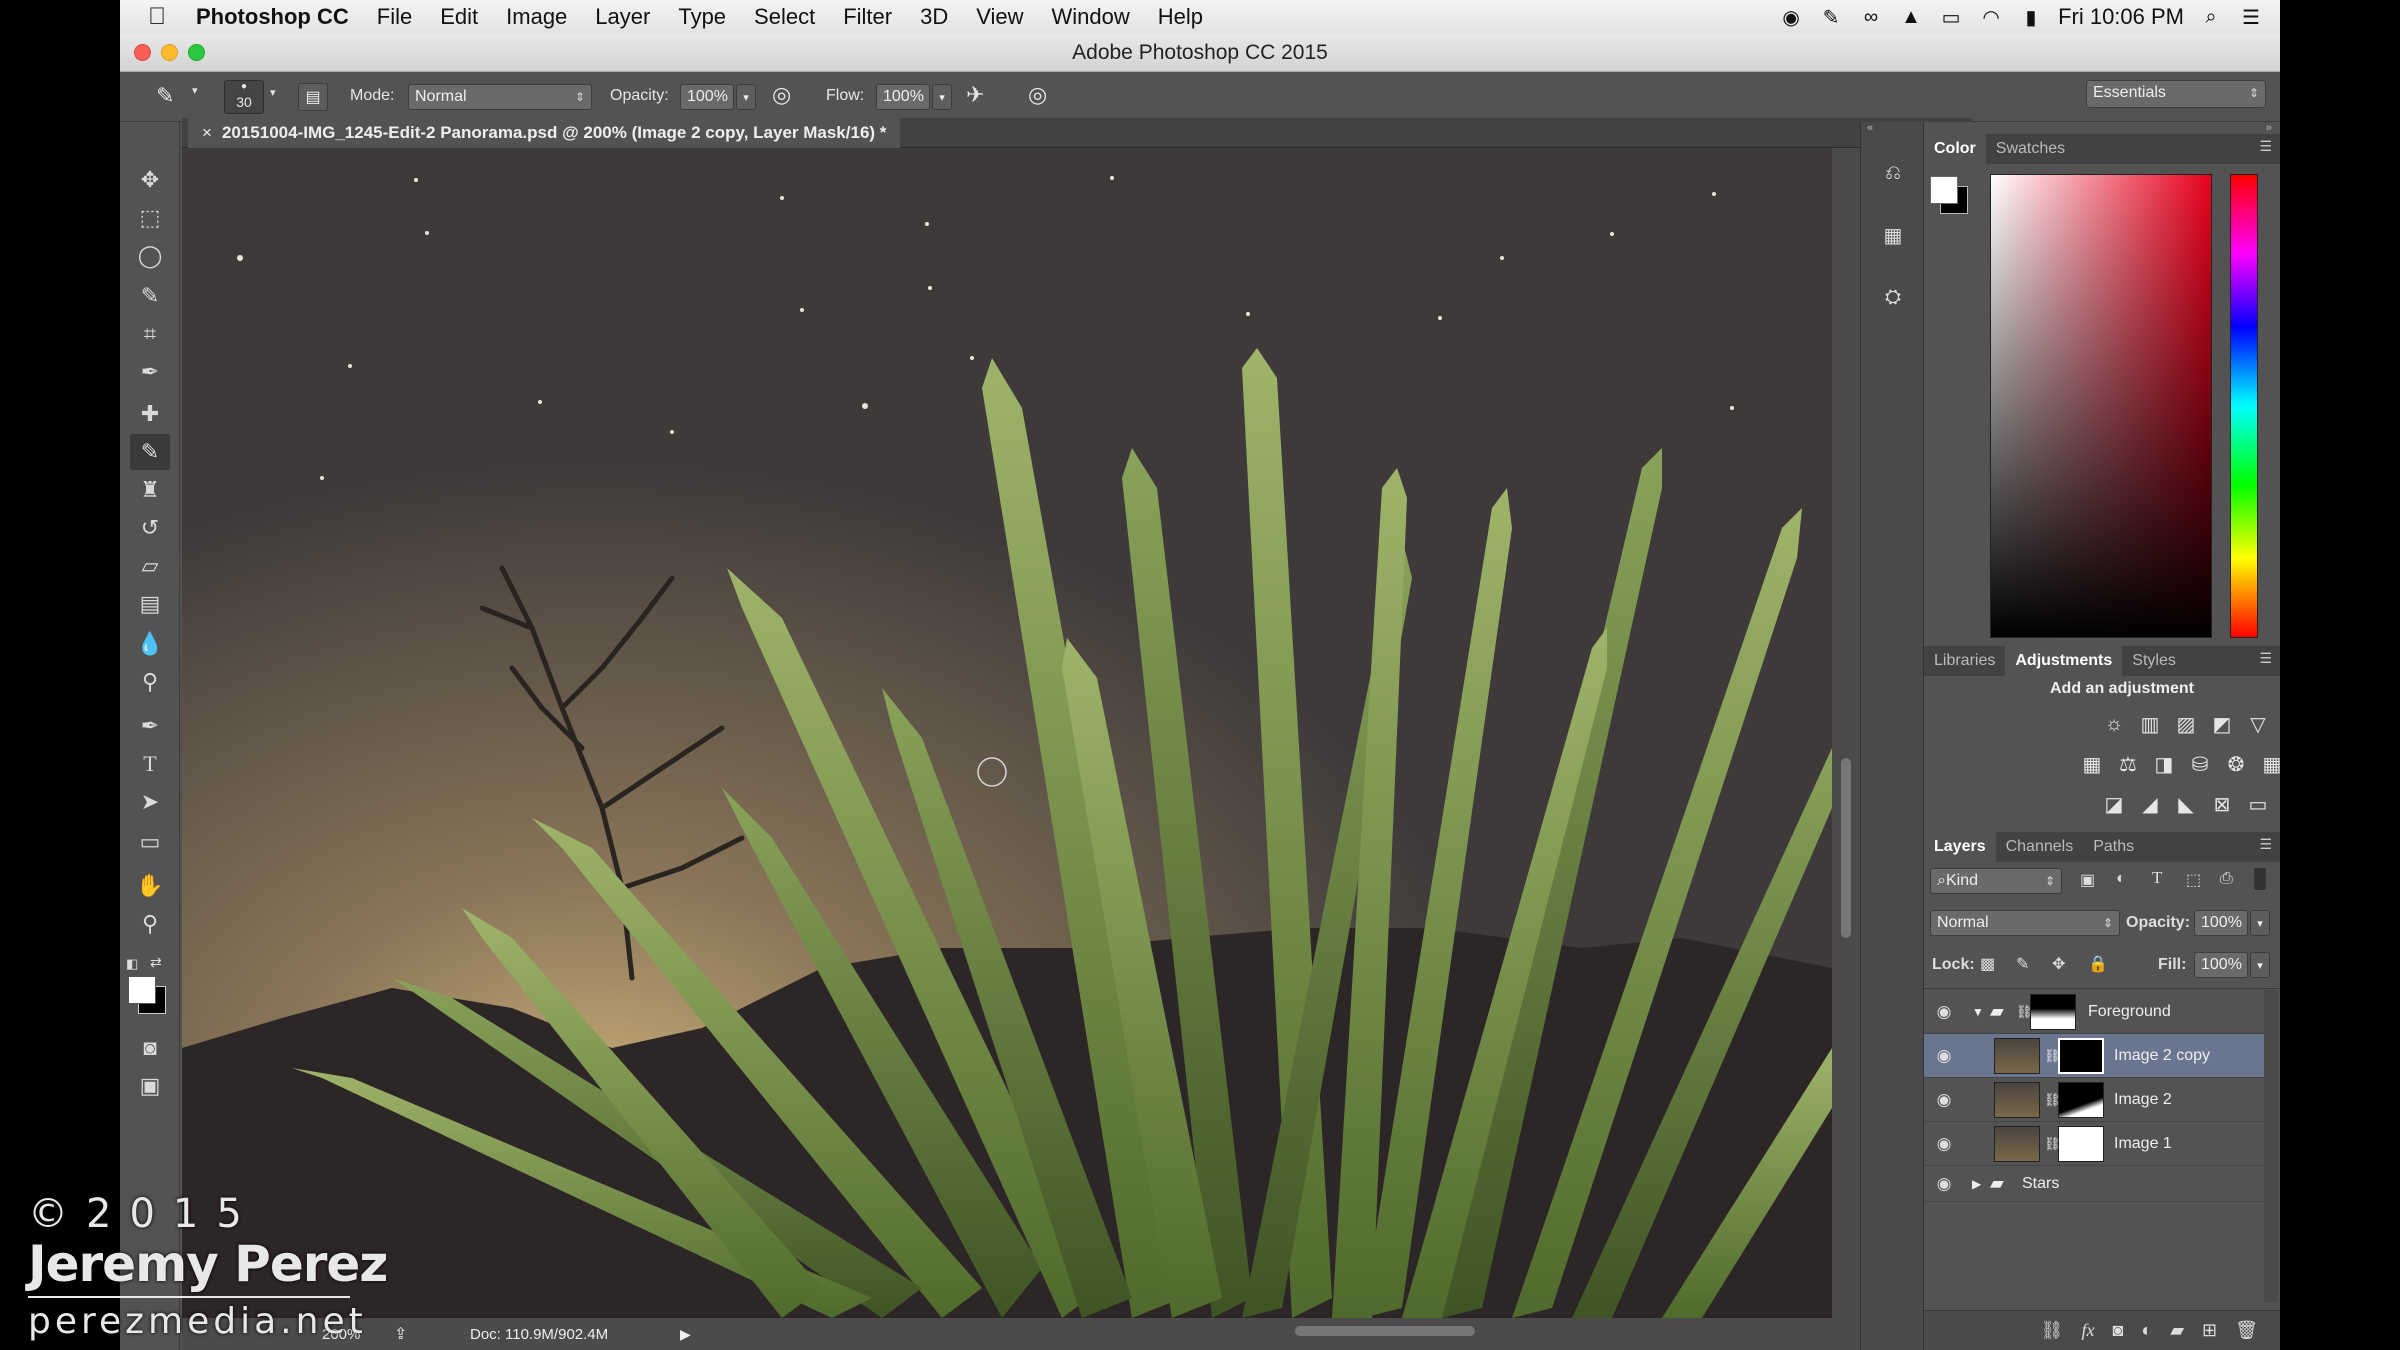 This screenshot has width=2400, height=1350. Describe the element at coordinates (244, 97) in the screenshot. I see `brush-preset-picker: ● 30` at that location.